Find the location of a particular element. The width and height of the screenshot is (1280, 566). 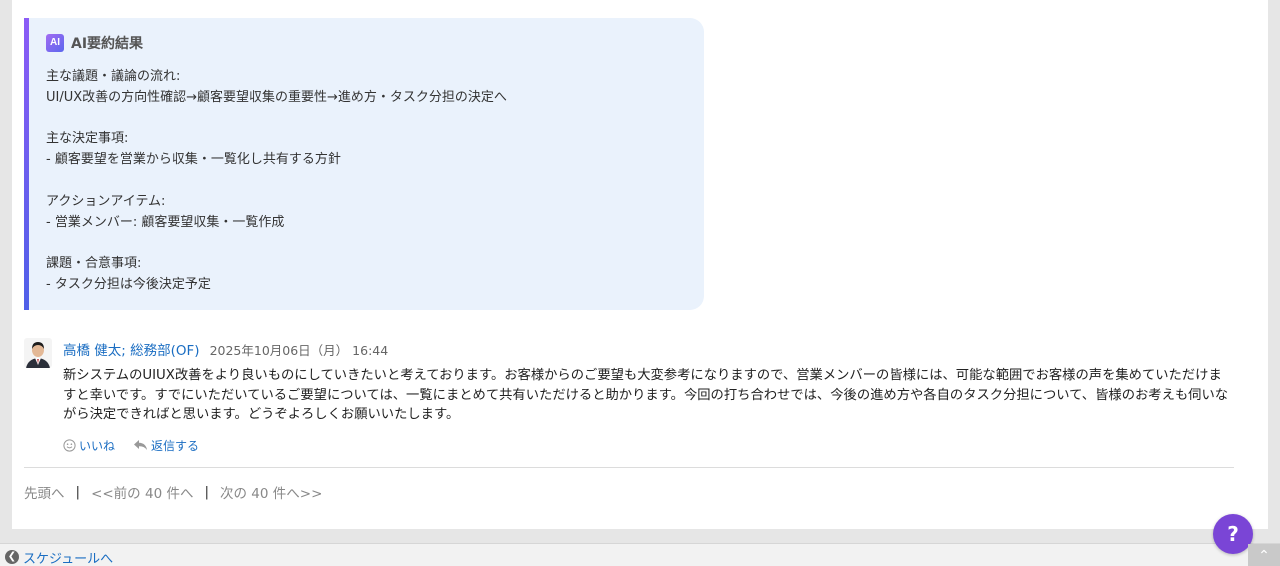

chevron-up-icon: ⌃ is located at coordinates (1264, 556).